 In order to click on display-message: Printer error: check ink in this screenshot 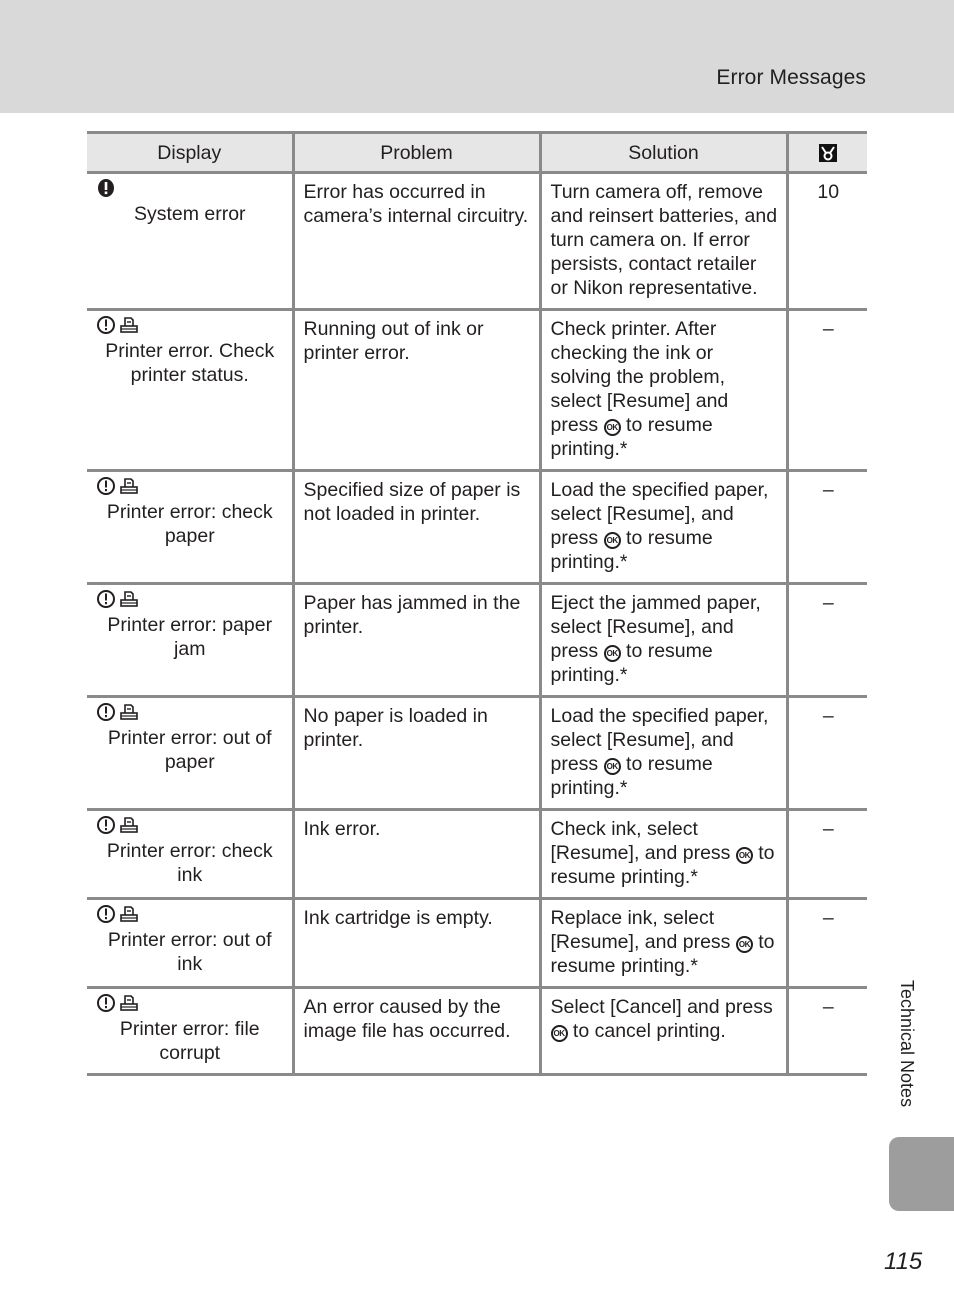, I will do `click(189, 863)`.